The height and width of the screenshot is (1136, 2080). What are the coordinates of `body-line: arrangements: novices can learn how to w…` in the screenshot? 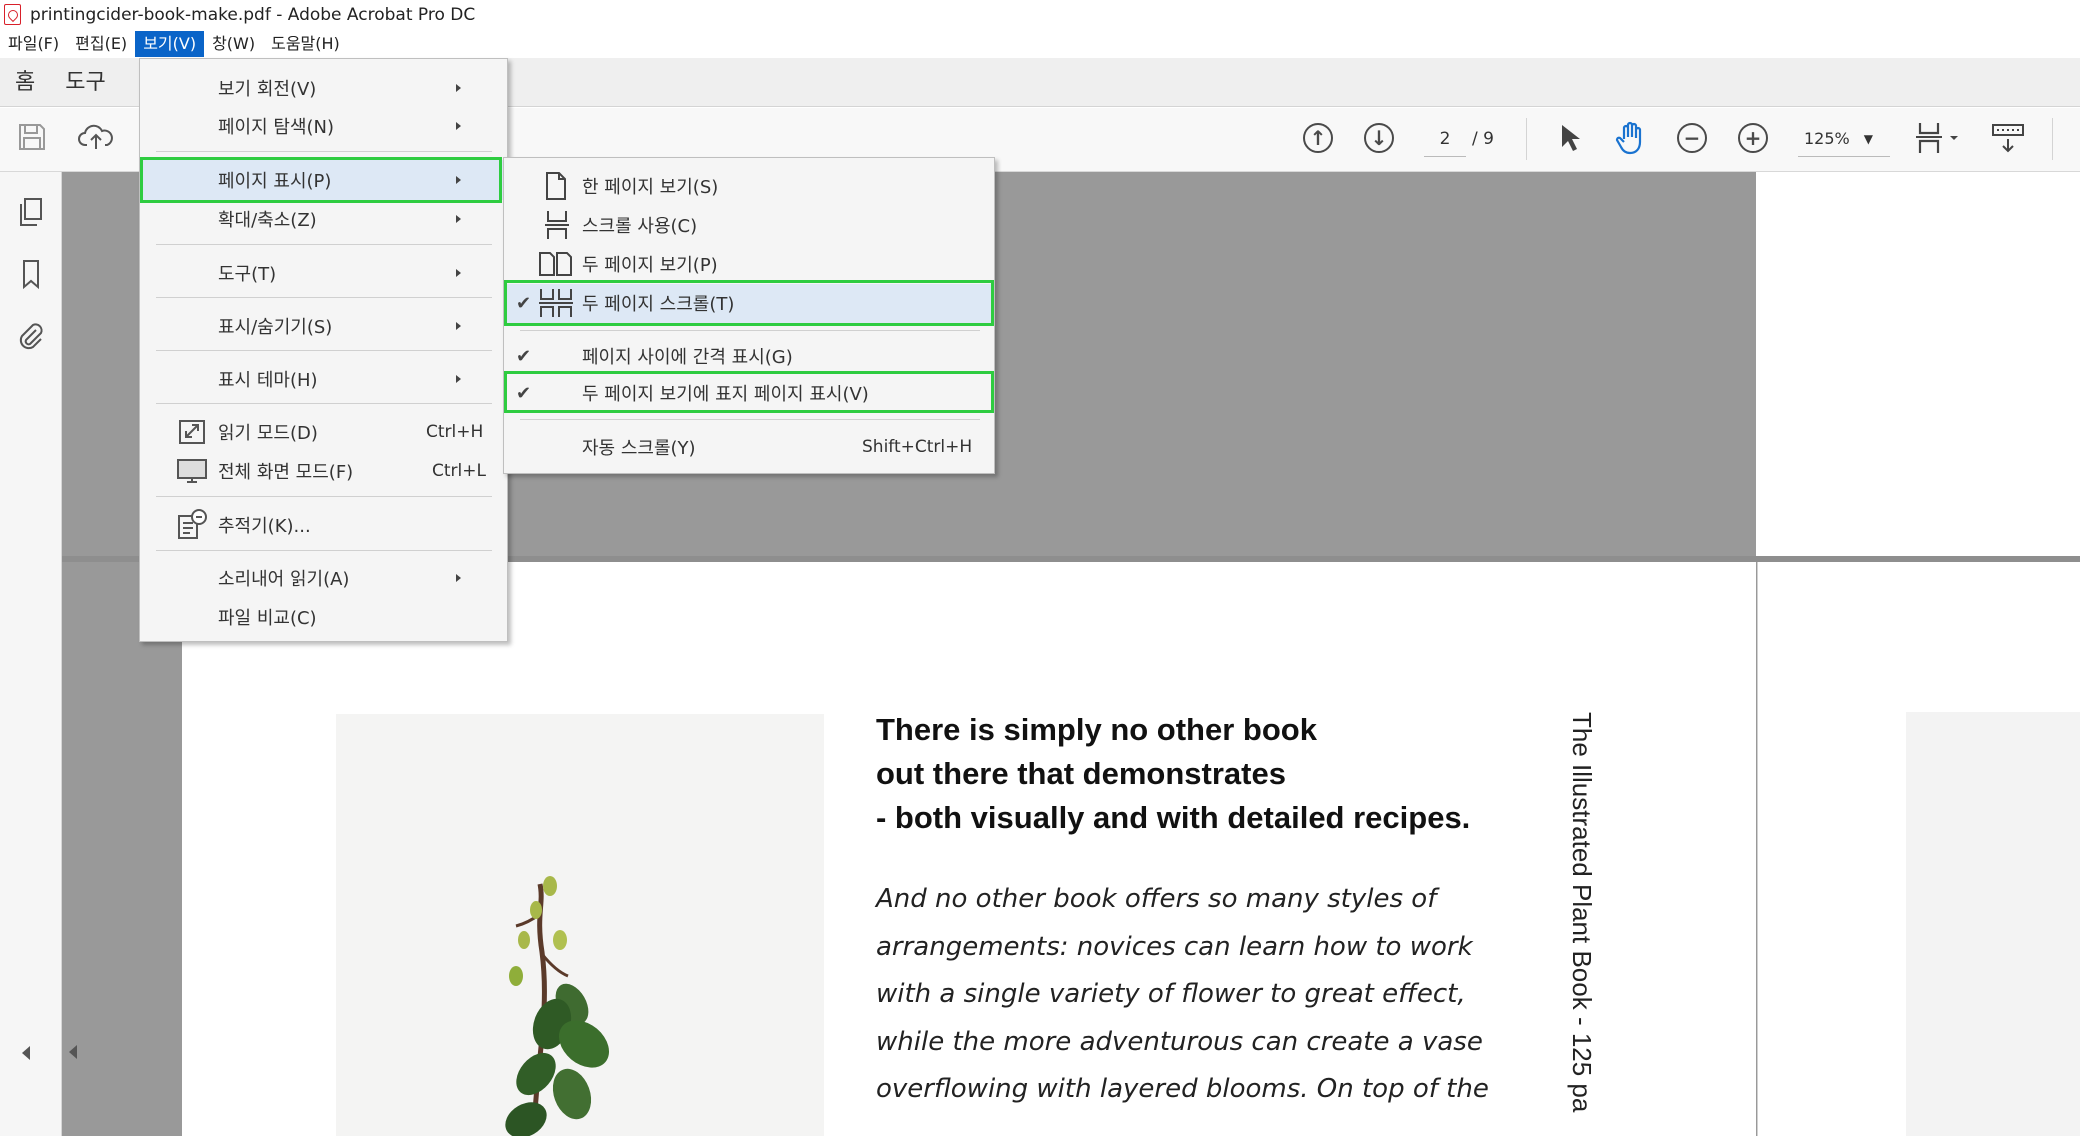 It's located at (1174, 946).